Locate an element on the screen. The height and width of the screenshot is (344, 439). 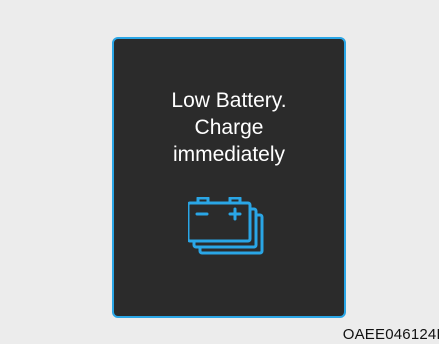
warning-message: Low Battery. Charge immediately is located at coordinates (229, 127).